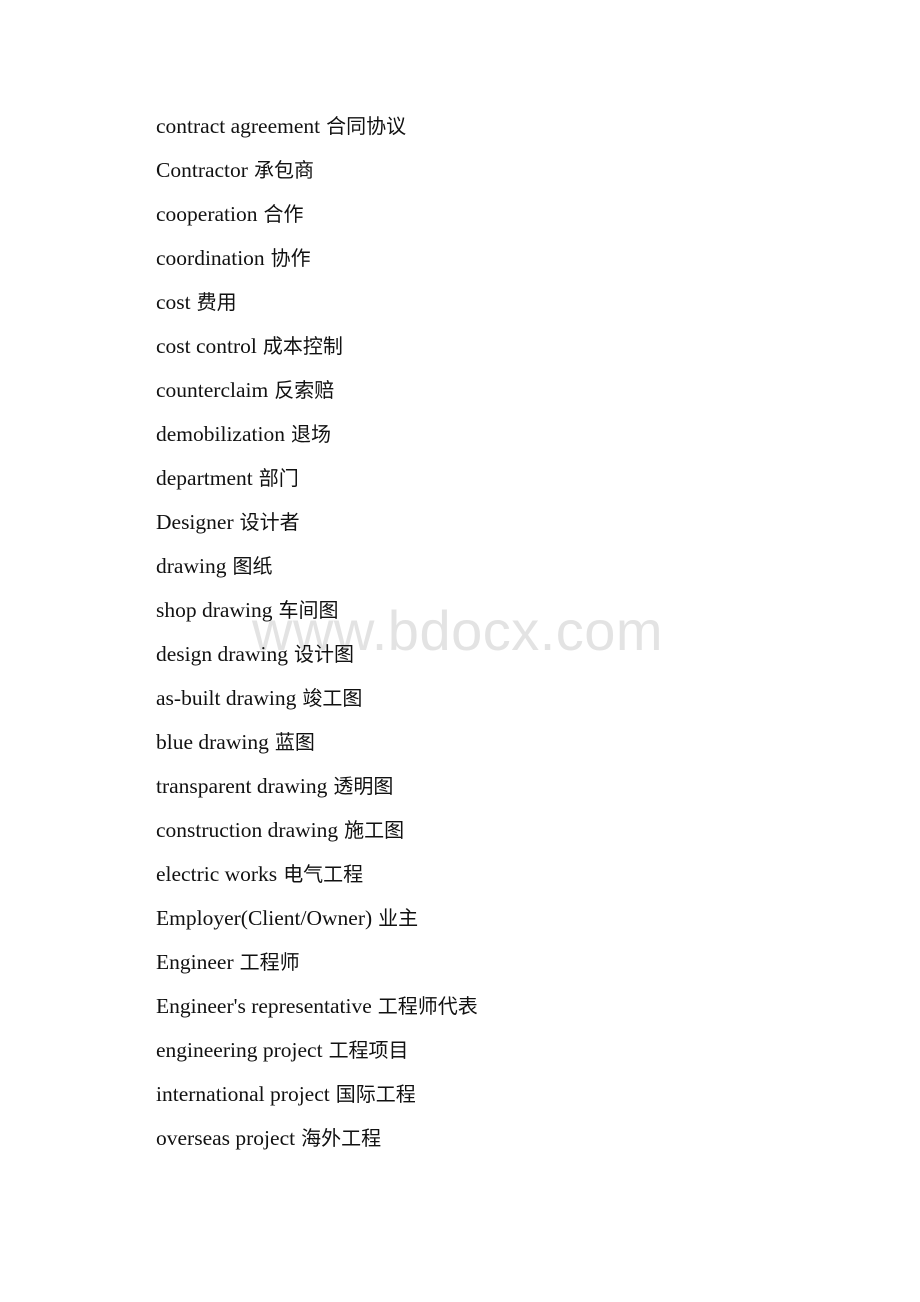 This screenshot has width=920, height=1302. I want to click on glossary-entry: demobilization 退场, so click(317, 434).